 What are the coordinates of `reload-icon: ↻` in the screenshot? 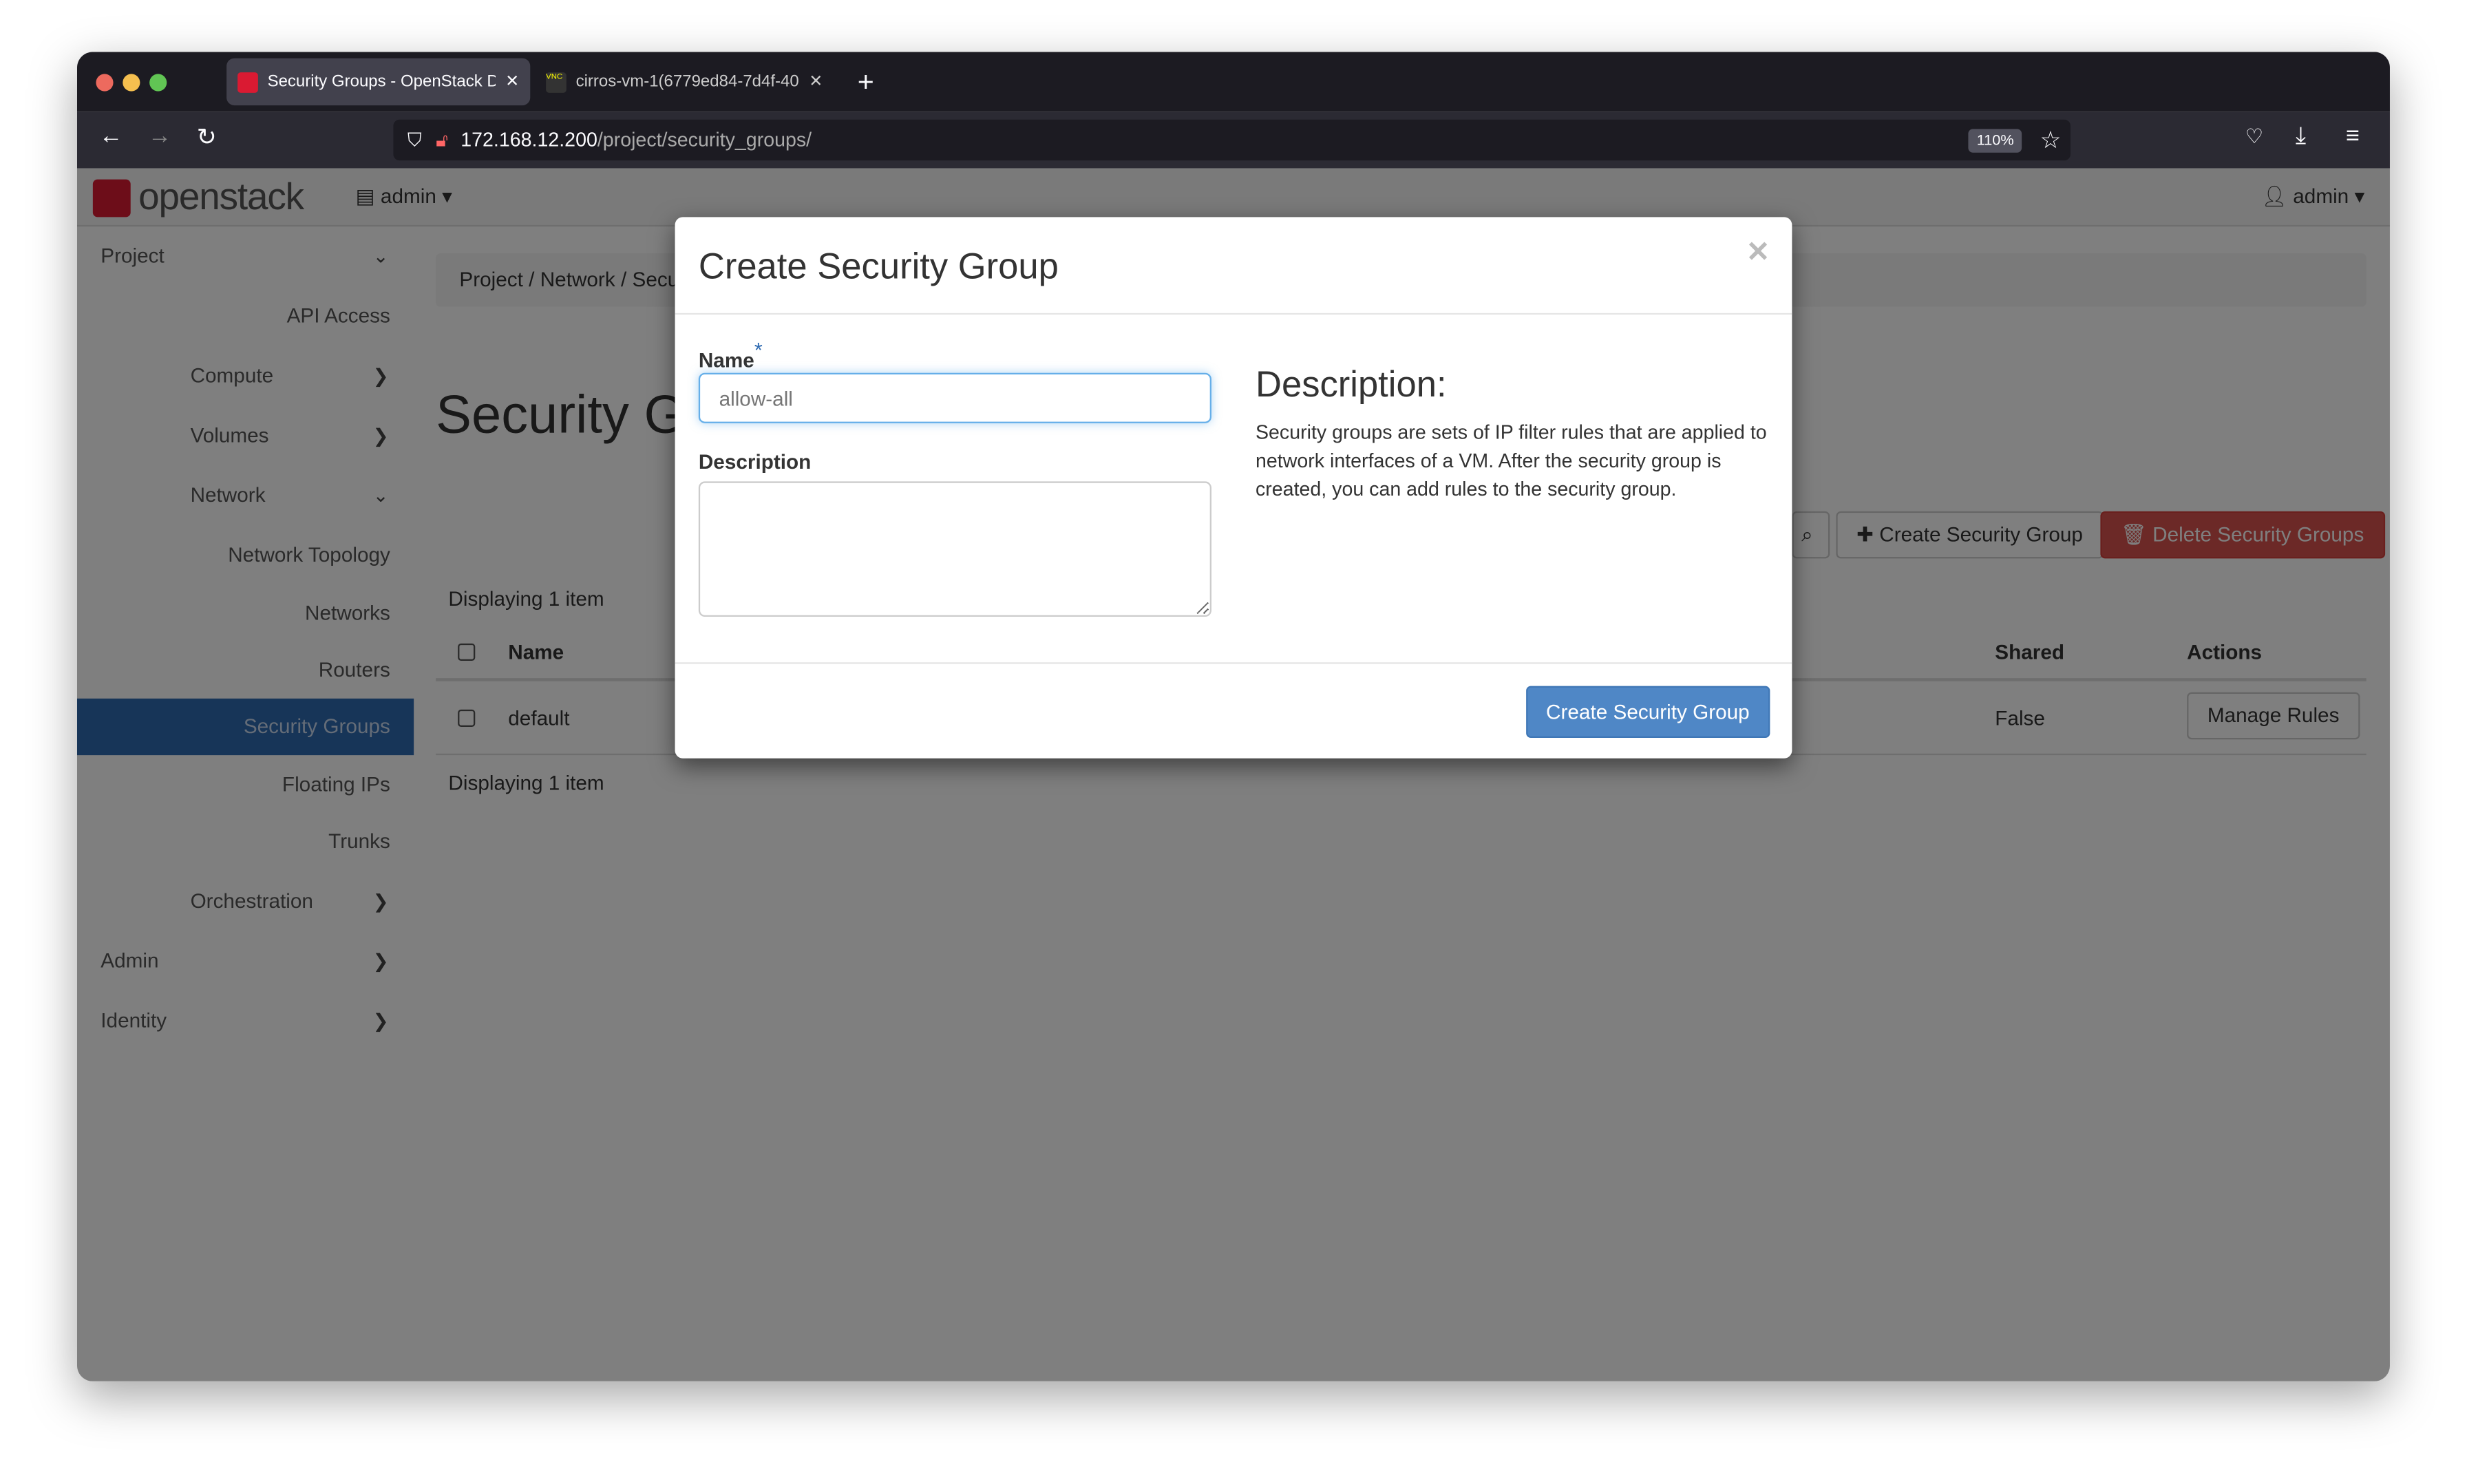 It's located at (207, 137).